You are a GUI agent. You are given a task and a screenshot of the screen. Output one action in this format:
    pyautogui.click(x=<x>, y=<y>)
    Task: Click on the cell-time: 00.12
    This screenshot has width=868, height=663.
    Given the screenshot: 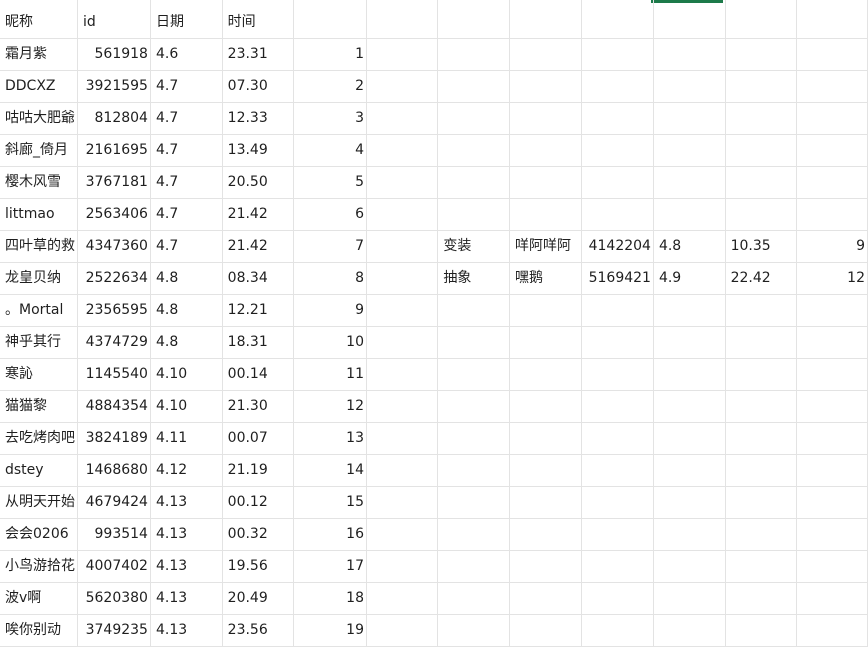 What is the action you would take?
    pyautogui.click(x=258, y=502)
    